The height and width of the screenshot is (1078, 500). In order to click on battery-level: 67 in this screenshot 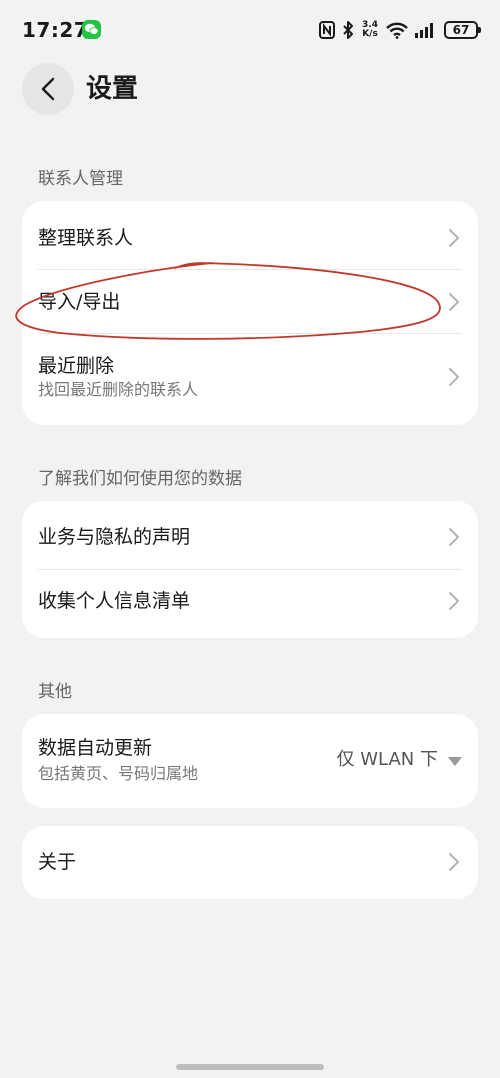, I will do `click(461, 30)`.